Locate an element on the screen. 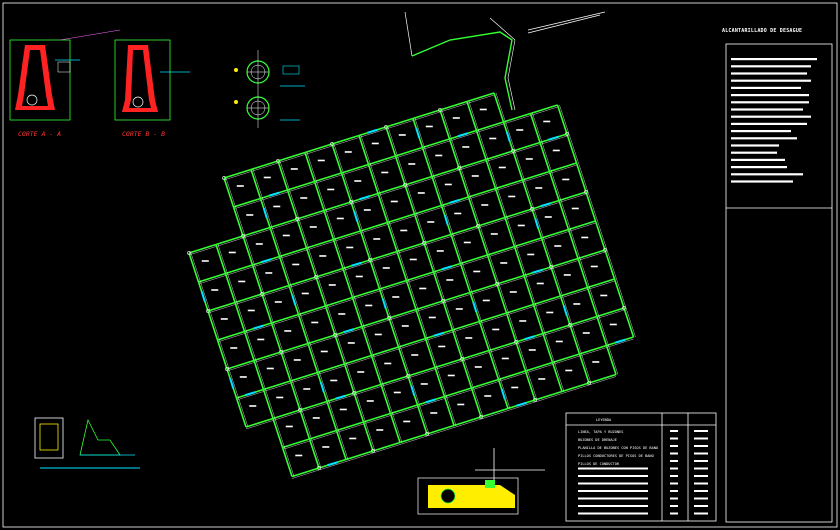  title-block-notes is located at coordinates (774, 120).